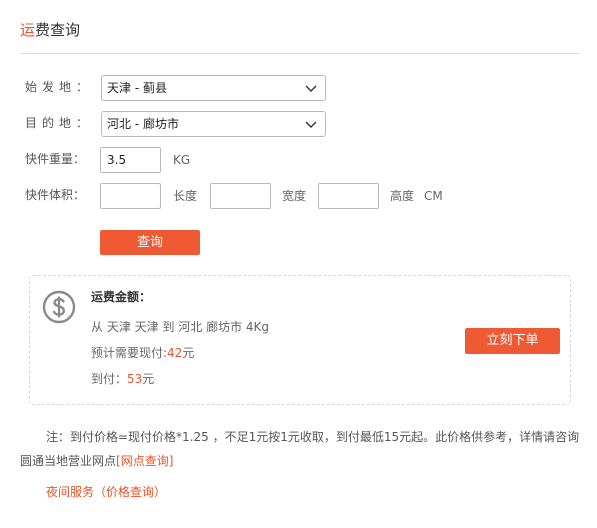  I want to click on destination-select: 河北 - 廊坊市, so click(213, 124).